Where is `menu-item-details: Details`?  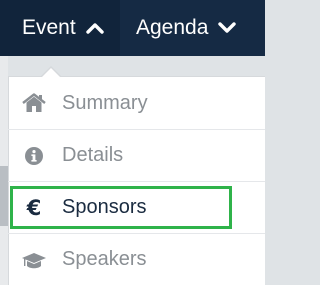 menu-item-details: Details is located at coordinates (136, 155).